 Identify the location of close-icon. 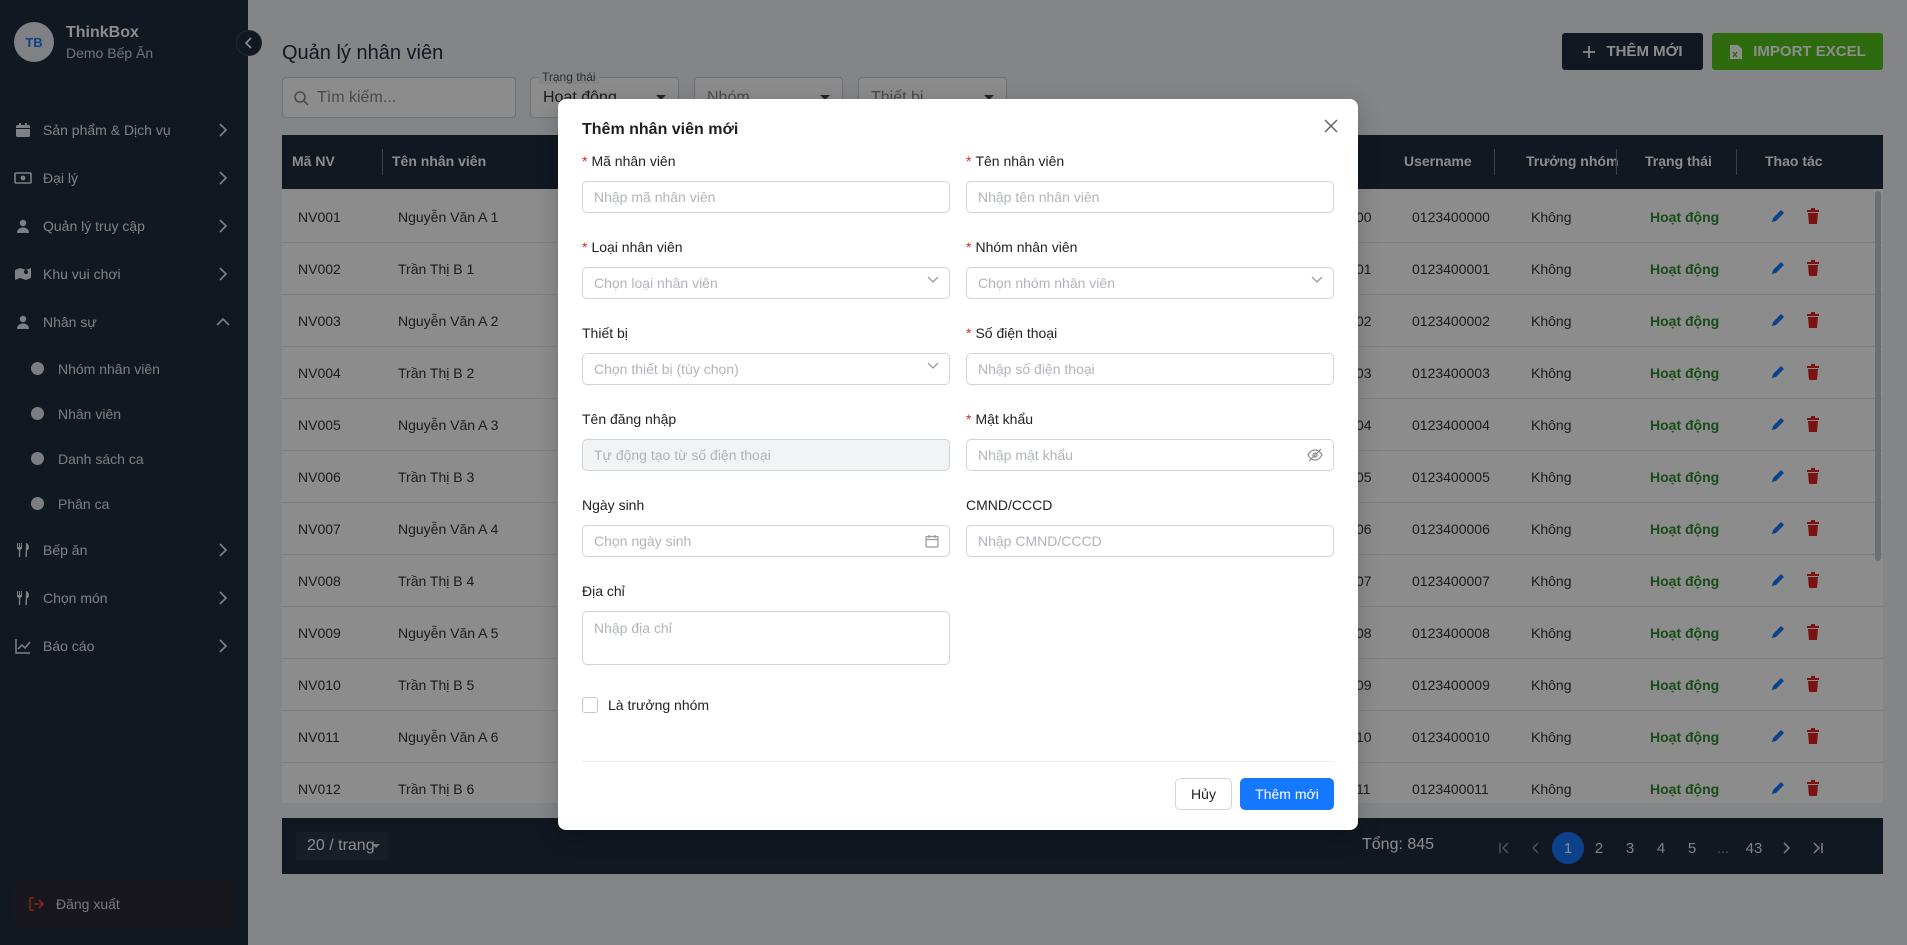
(1331, 126).